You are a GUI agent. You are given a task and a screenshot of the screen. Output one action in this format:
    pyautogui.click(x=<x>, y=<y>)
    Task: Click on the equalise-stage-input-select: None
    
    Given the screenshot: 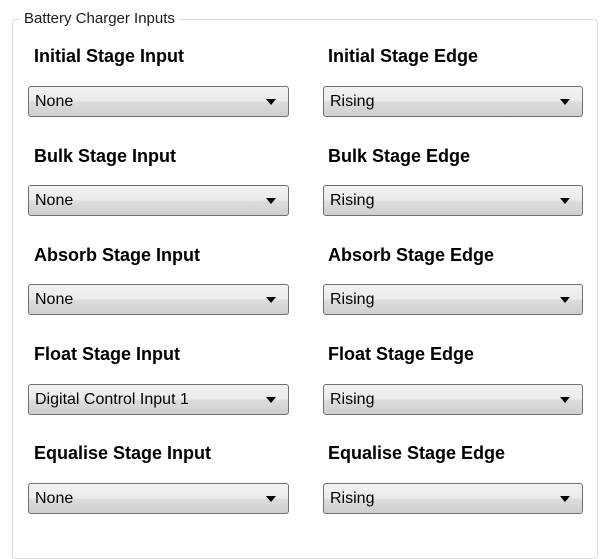 What is the action you would take?
    pyautogui.click(x=158, y=498)
    